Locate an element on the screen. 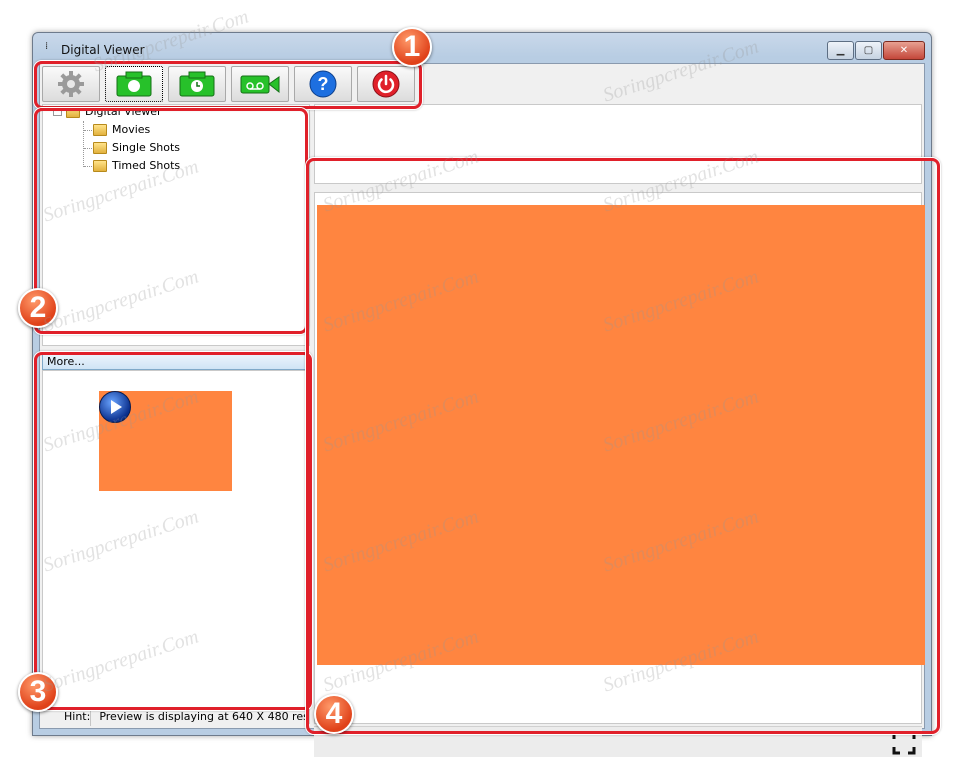 The height and width of the screenshot is (768, 964). callout-badge-4: 4 is located at coordinates (334, 714).